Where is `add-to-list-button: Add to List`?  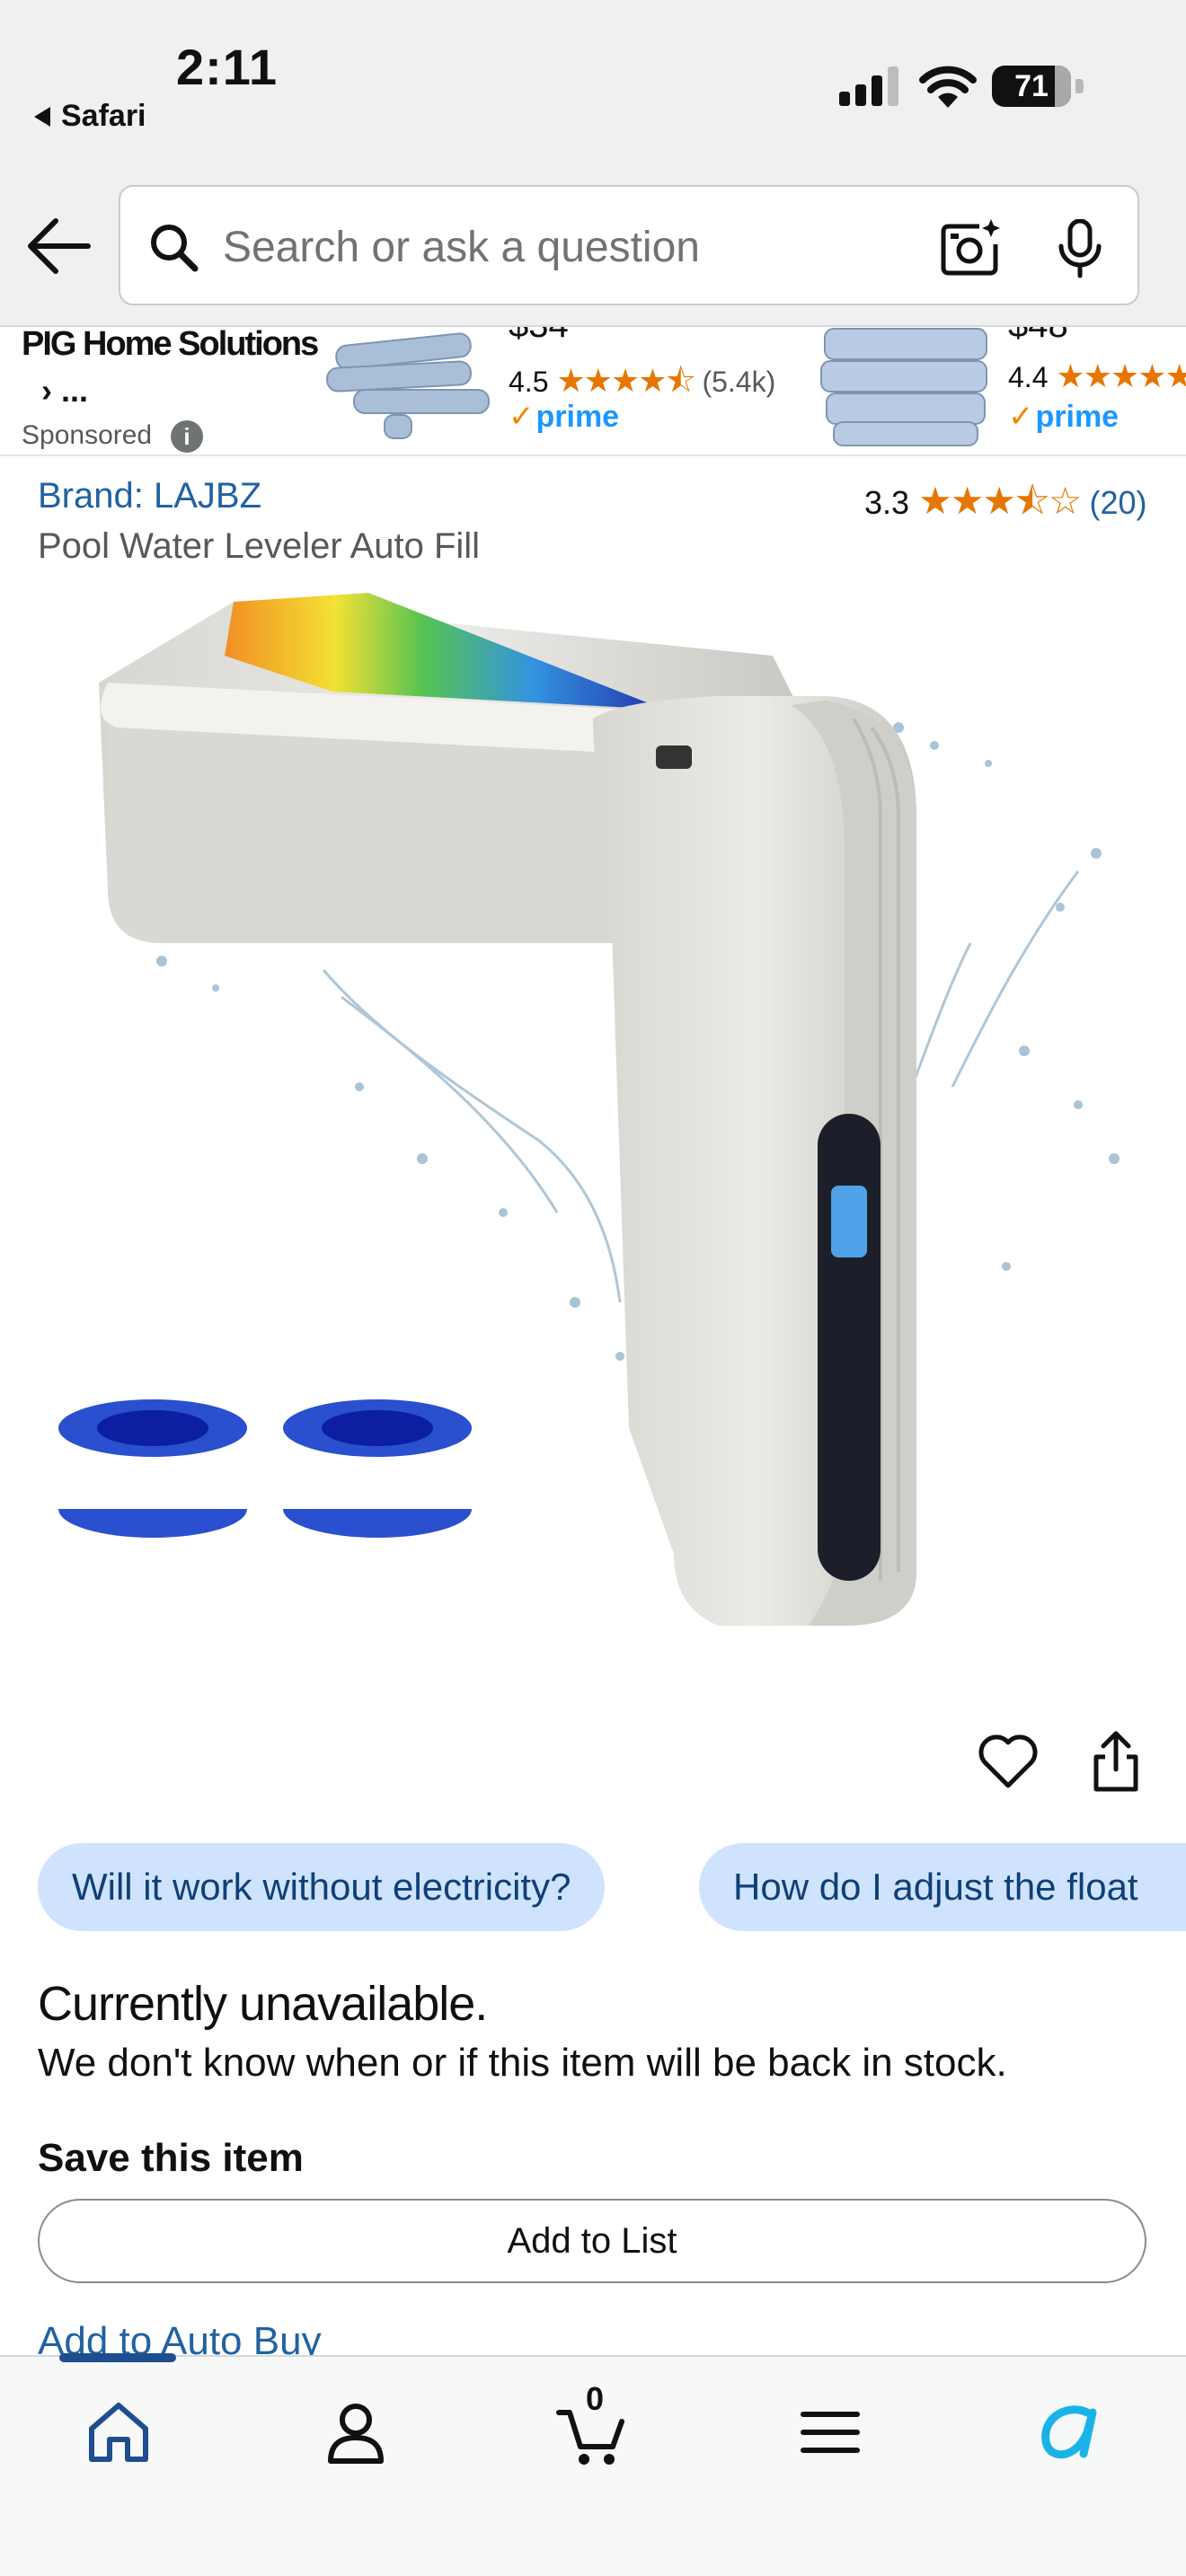
add-to-list-button: Add to List is located at coordinates (592, 2241).